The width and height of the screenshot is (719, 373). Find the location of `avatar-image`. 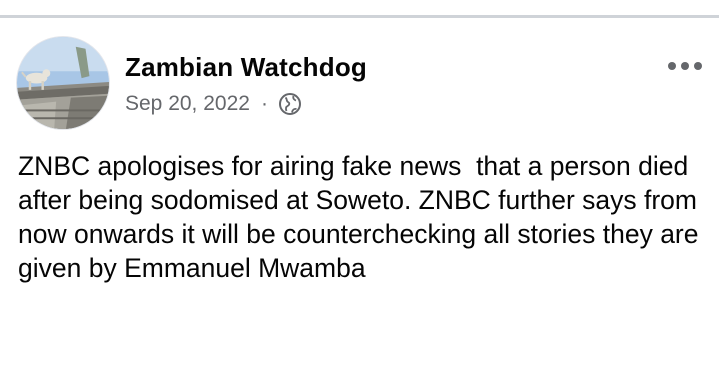

avatar-image is located at coordinates (63, 83).